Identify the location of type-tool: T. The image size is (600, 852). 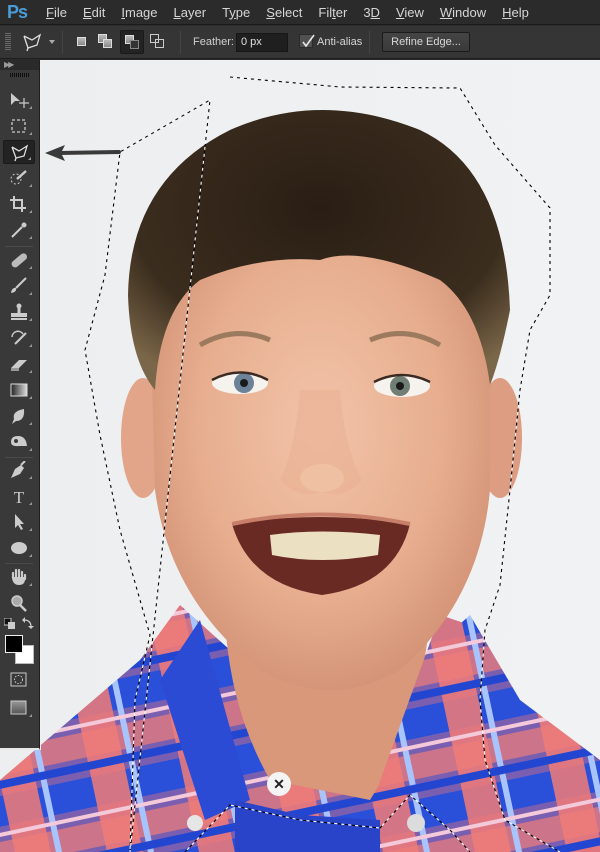
(19, 496).